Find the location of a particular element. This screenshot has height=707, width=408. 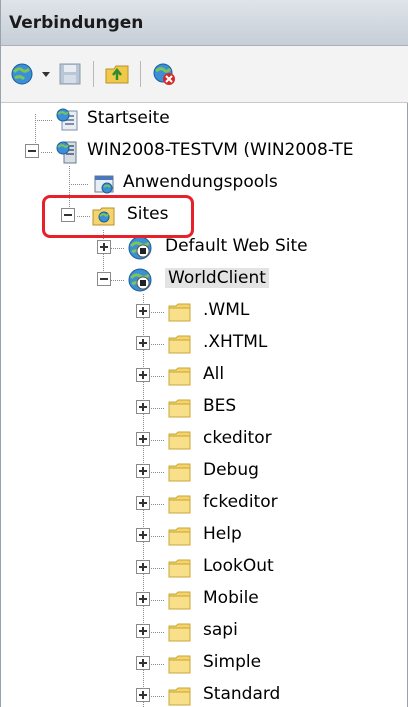

tree-node-label: Mobile is located at coordinates (231, 598).